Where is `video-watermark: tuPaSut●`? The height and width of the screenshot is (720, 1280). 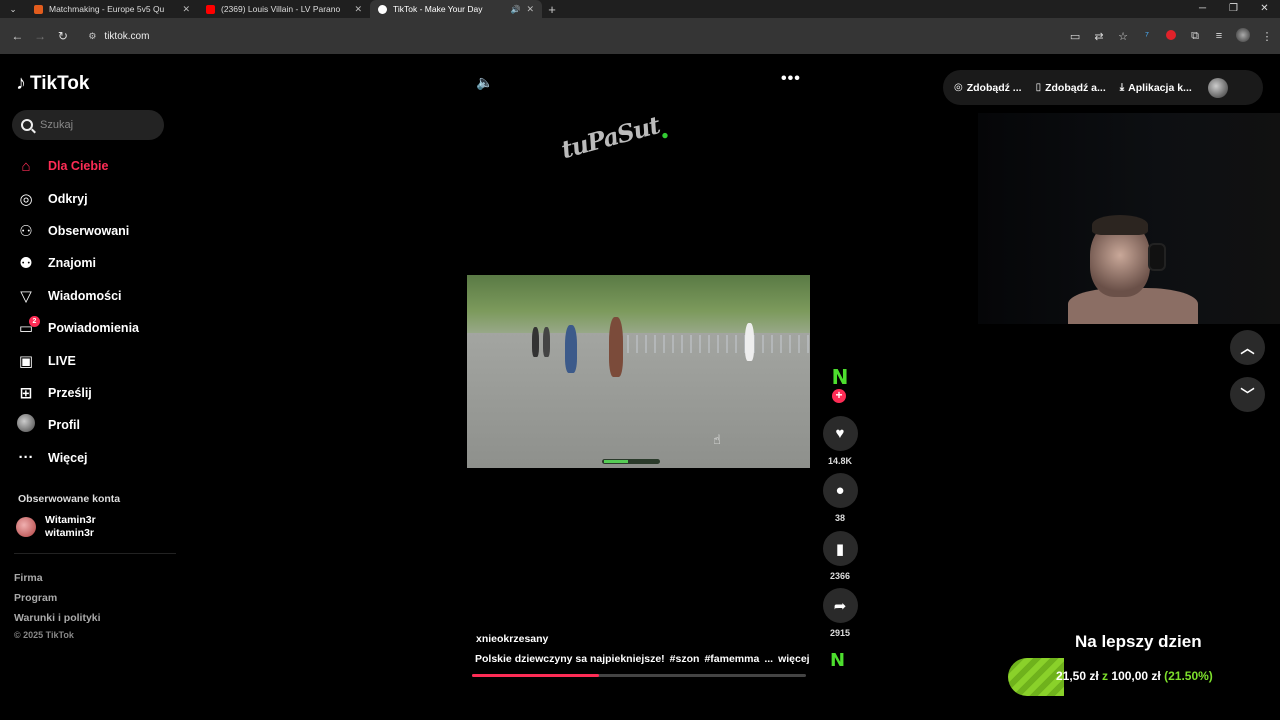
video-watermark: tuPaSut● is located at coordinates (613, 136).